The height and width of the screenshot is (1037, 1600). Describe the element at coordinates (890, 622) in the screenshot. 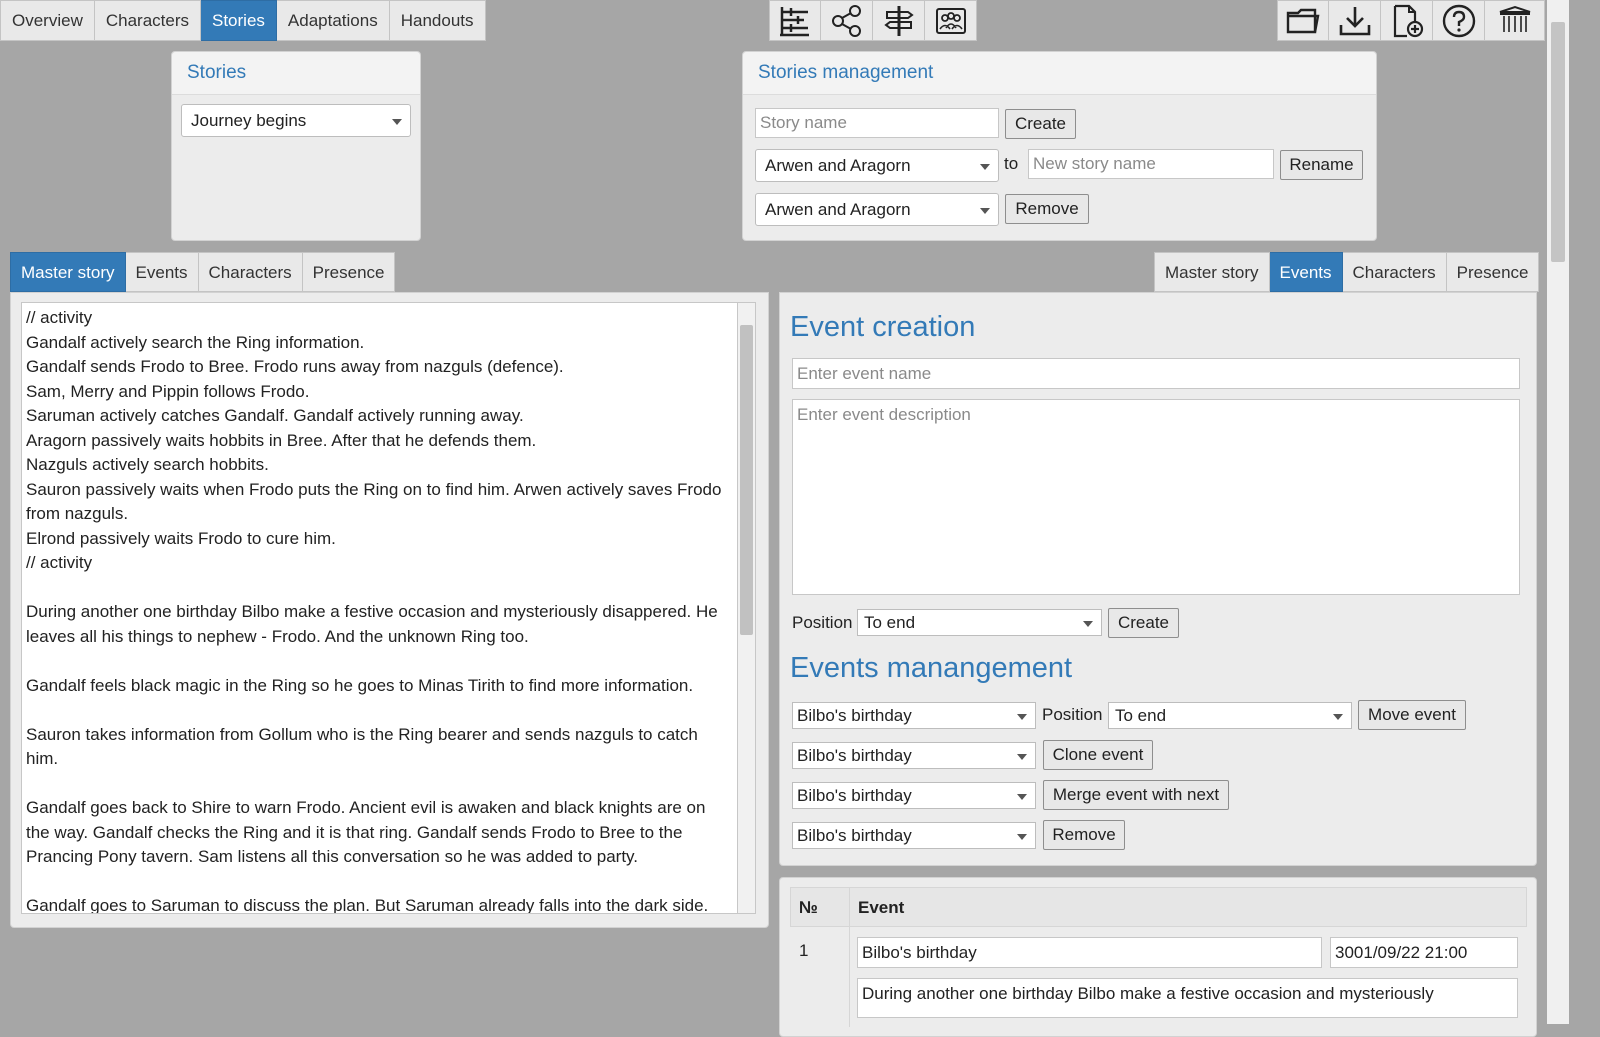

I see `event-position-value: To end` at that location.